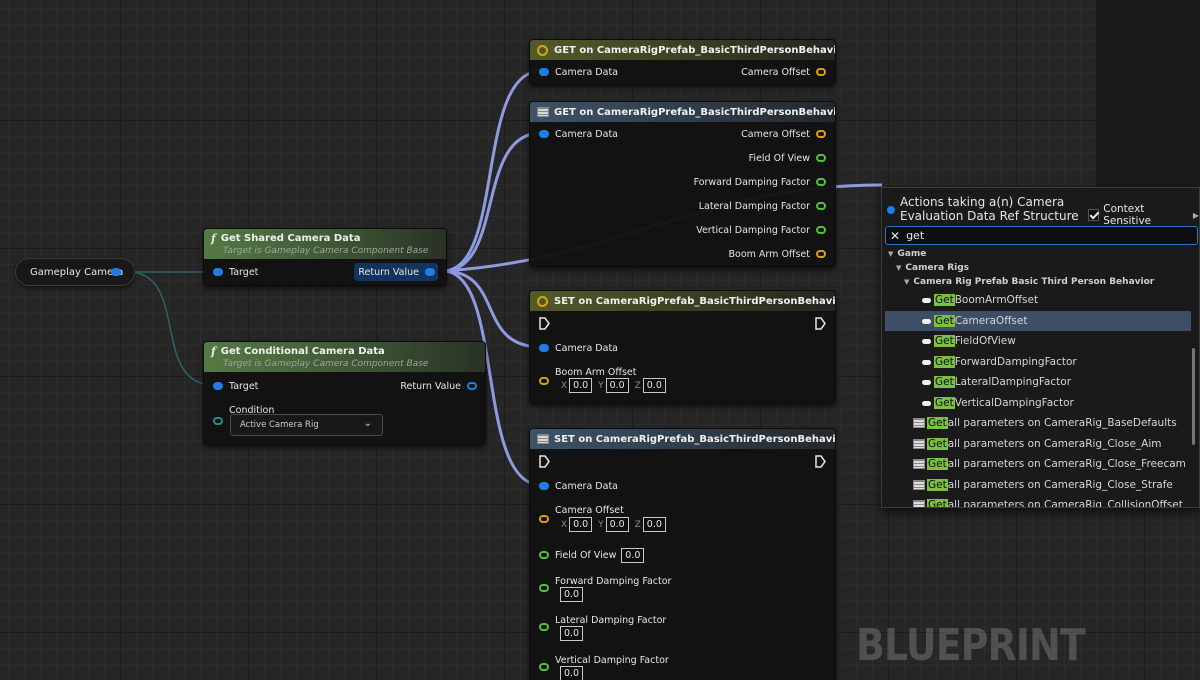 This screenshot has width=1200, height=680. I want to click on menu-item-get-forward-damping: Get ForwardDampingFactor, so click(1057, 362).